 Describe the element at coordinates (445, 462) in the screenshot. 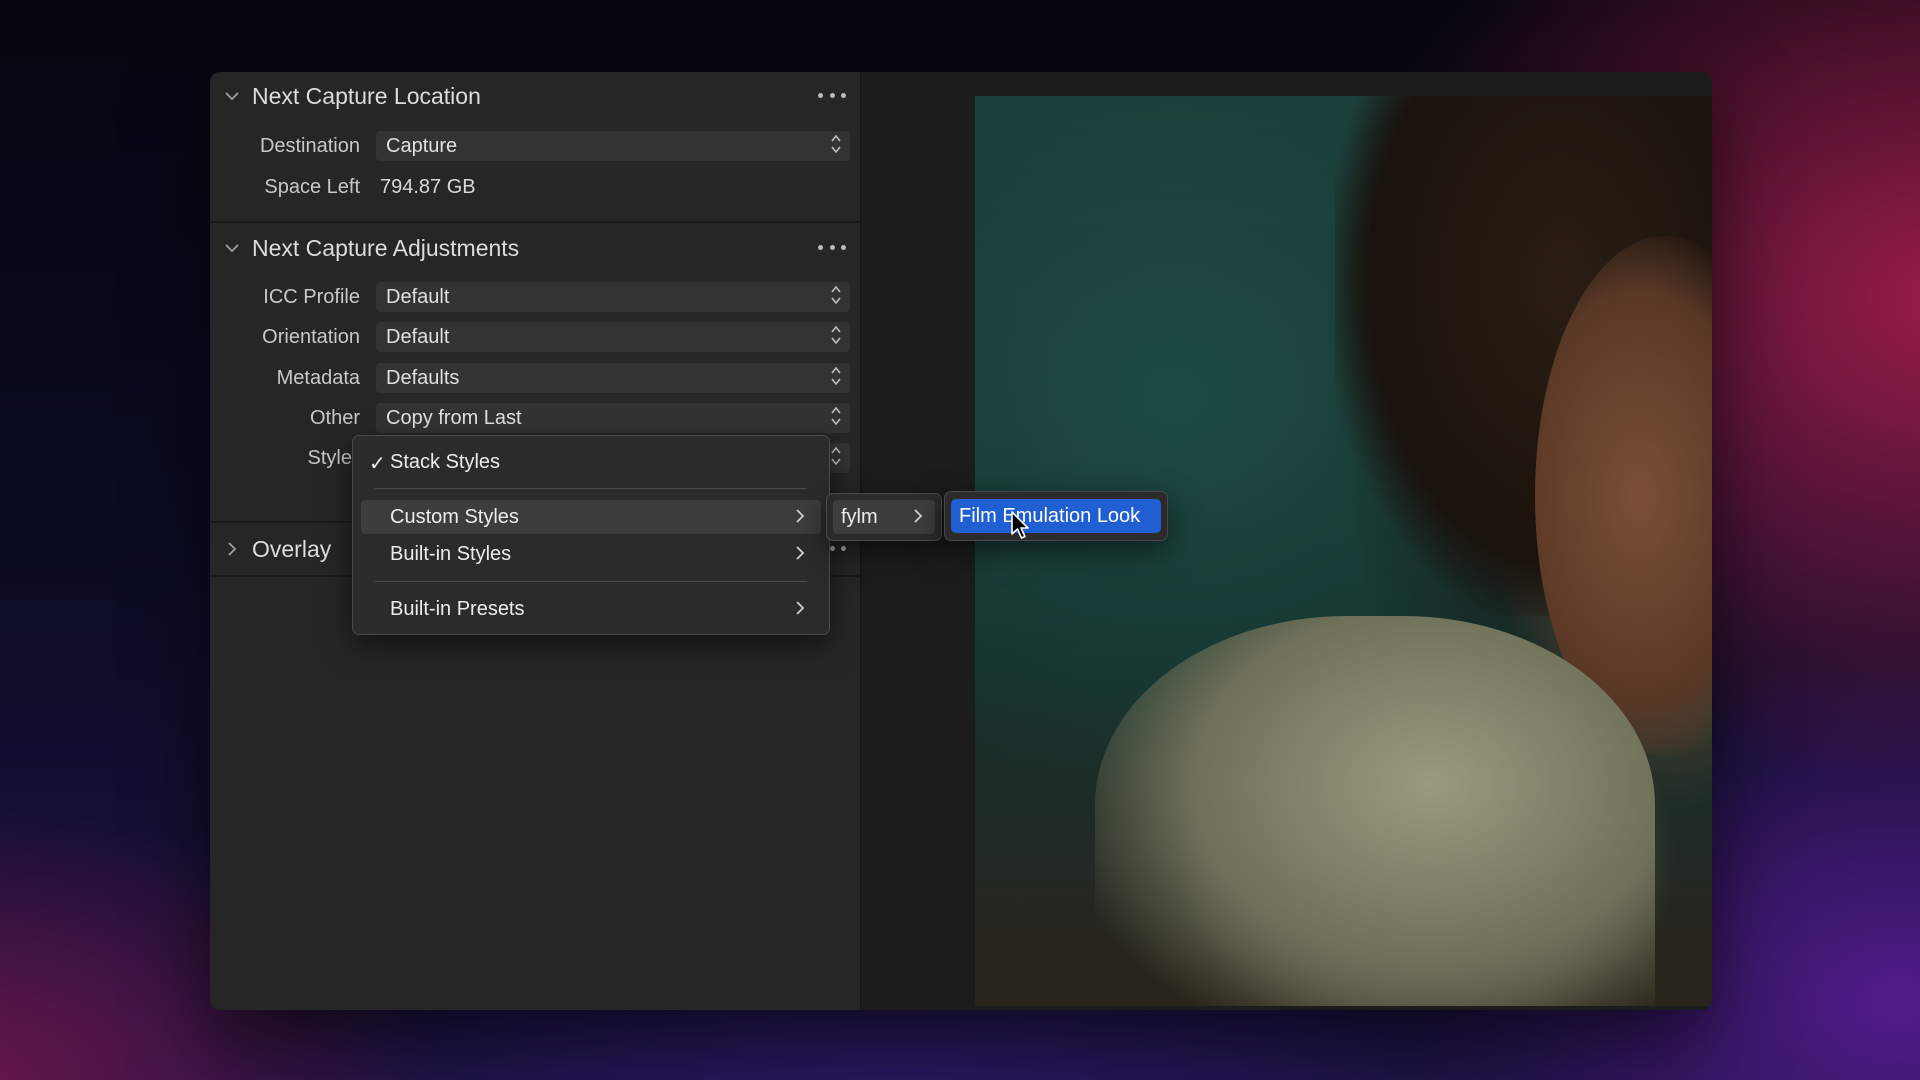

I see `menu-item-label: Stack Styles` at that location.